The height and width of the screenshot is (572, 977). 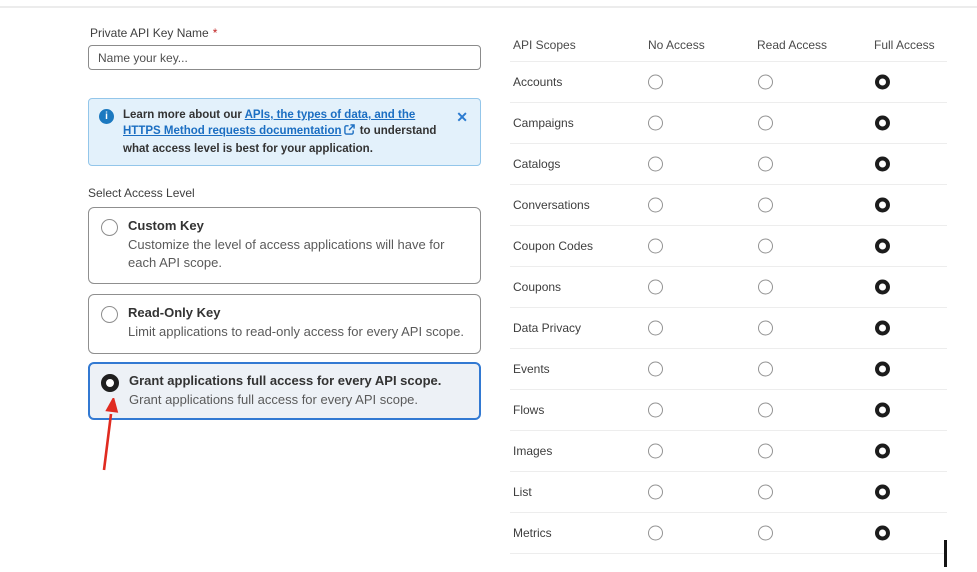 What do you see at coordinates (538, 82) in the screenshot?
I see `scope-label: Accounts` at bounding box center [538, 82].